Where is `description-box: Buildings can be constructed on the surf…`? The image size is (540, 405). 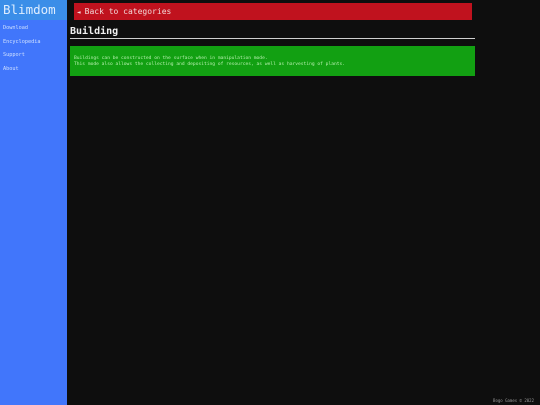
description-box: Buildings can be constructed on the surf… is located at coordinates (272, 61).